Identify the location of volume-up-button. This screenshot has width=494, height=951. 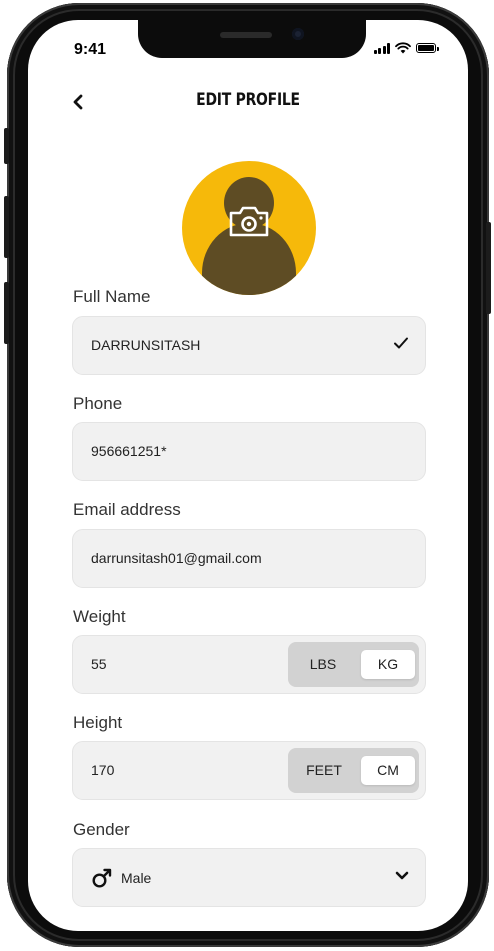
(6, 227).